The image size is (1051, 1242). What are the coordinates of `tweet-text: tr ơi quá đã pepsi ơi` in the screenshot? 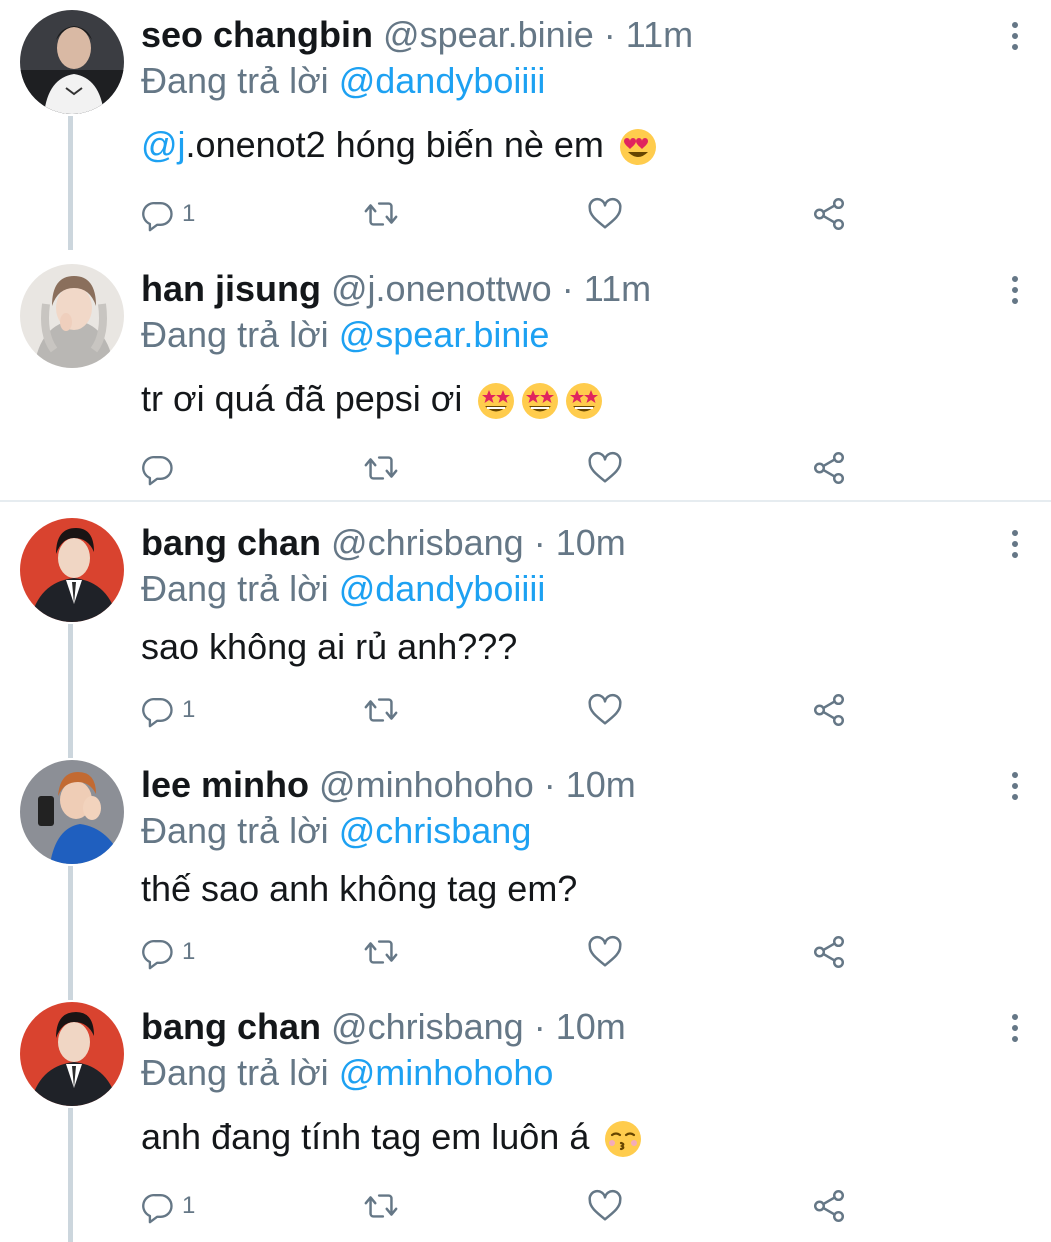 It's located at (372, 399).